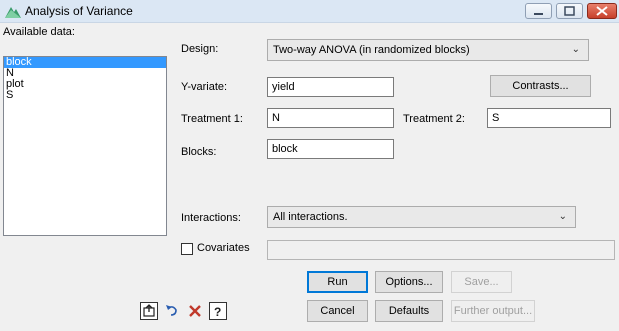 The height and width of the screenshot is (331, 619). I want to click on list-item: plot, so click(85, 84).